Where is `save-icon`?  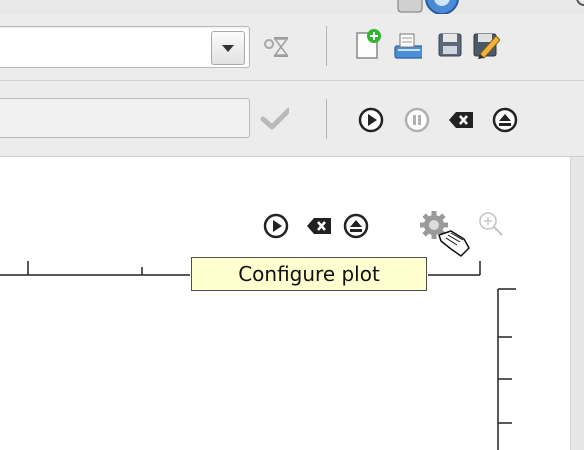 save-icon is located at coordinates (450, 45).